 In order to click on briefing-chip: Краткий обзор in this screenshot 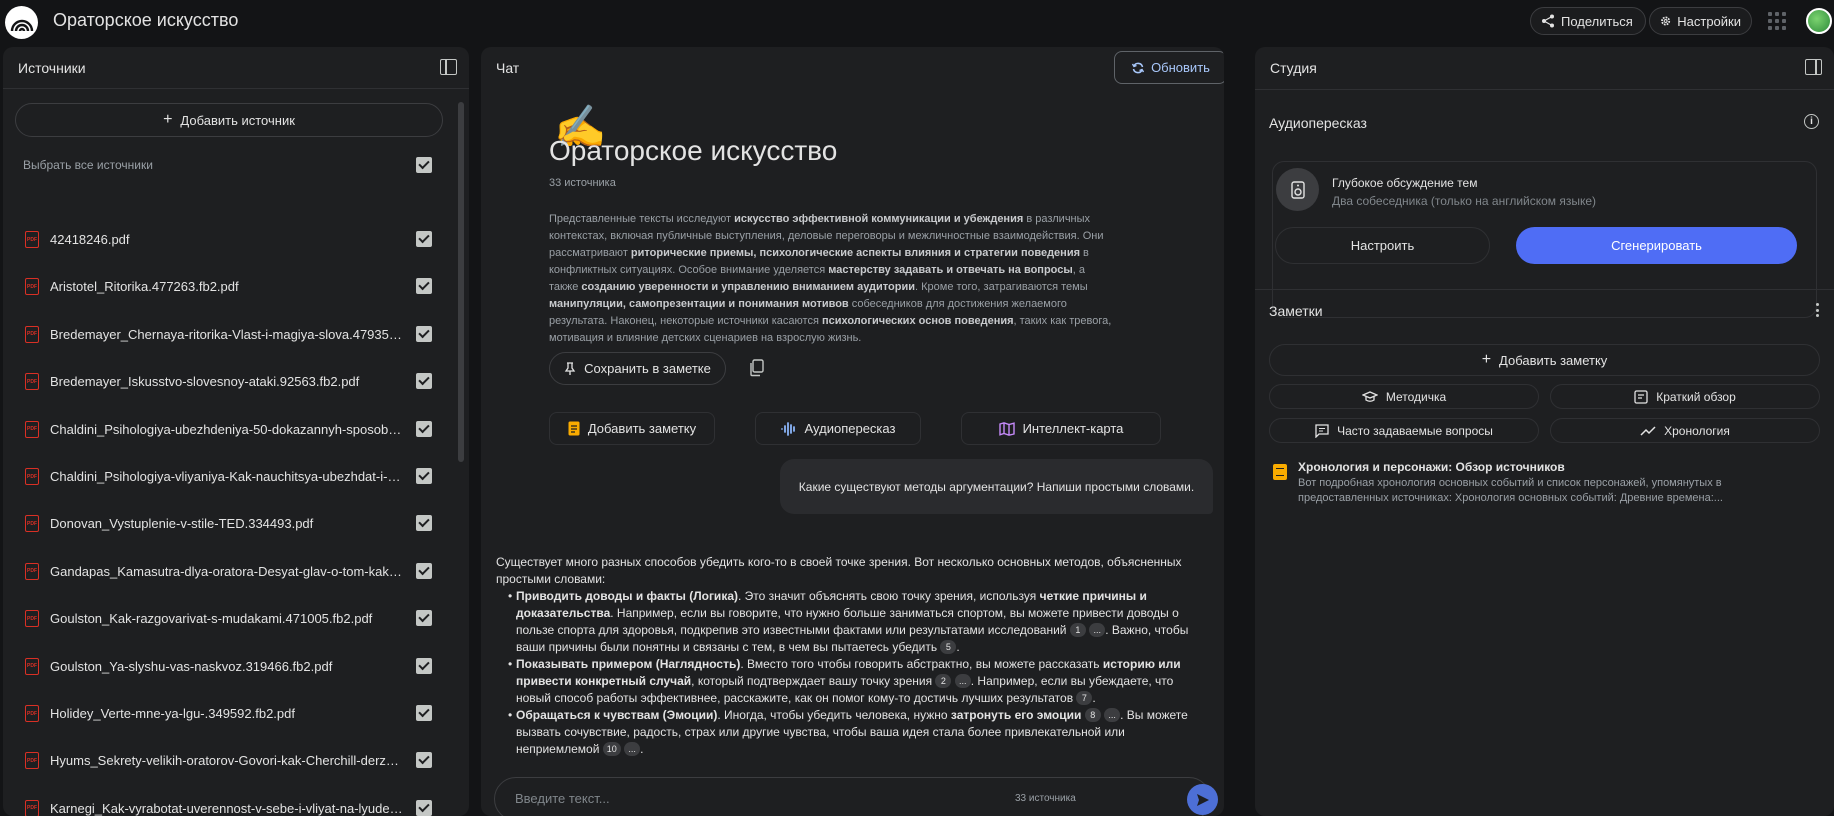, I will do `click(1685, 396)`.